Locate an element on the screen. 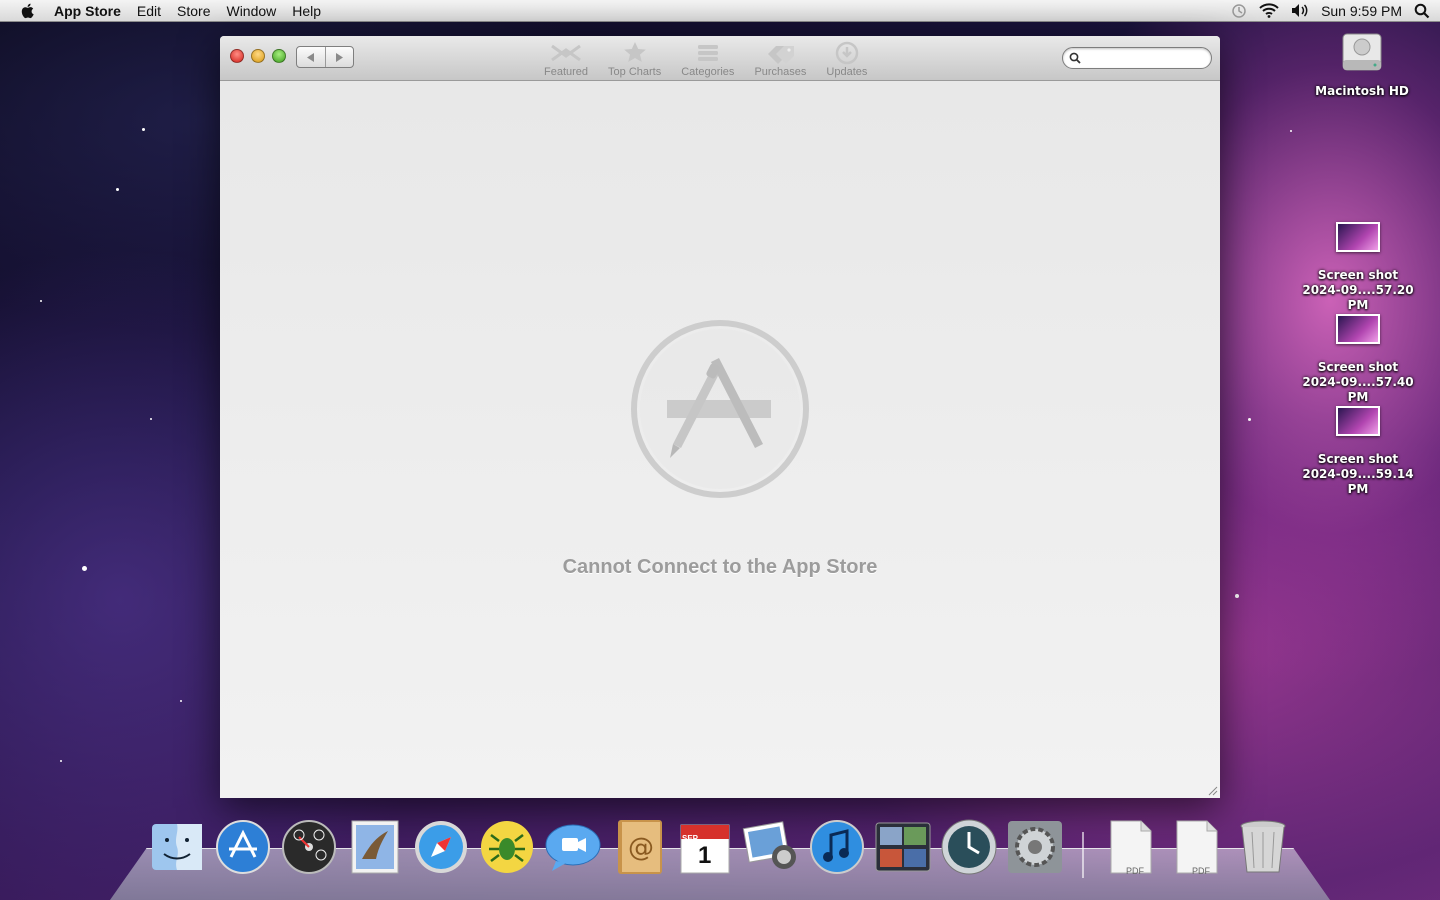 Image resolution: width=1440 pixels, height=900 pixels. minimize-button is located at coordinates (258, 56).